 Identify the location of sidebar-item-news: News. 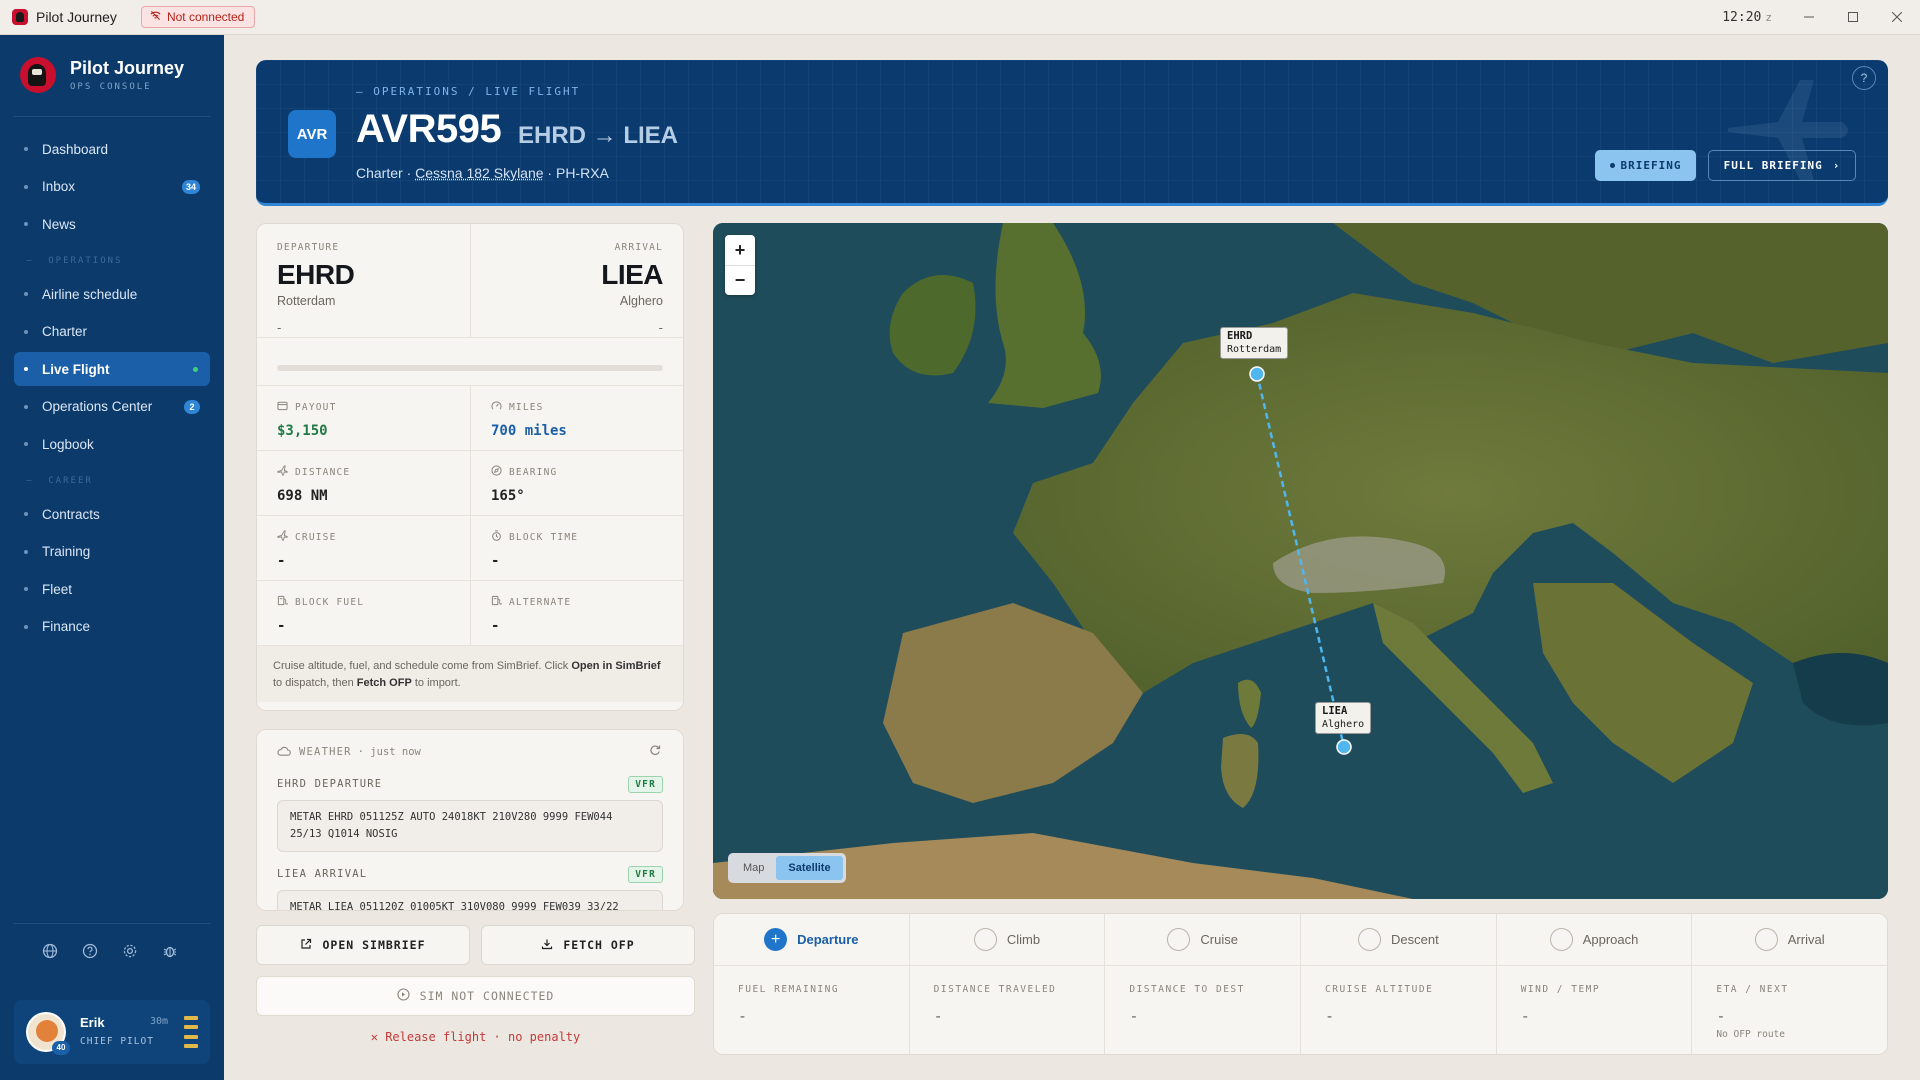
(112, 224).